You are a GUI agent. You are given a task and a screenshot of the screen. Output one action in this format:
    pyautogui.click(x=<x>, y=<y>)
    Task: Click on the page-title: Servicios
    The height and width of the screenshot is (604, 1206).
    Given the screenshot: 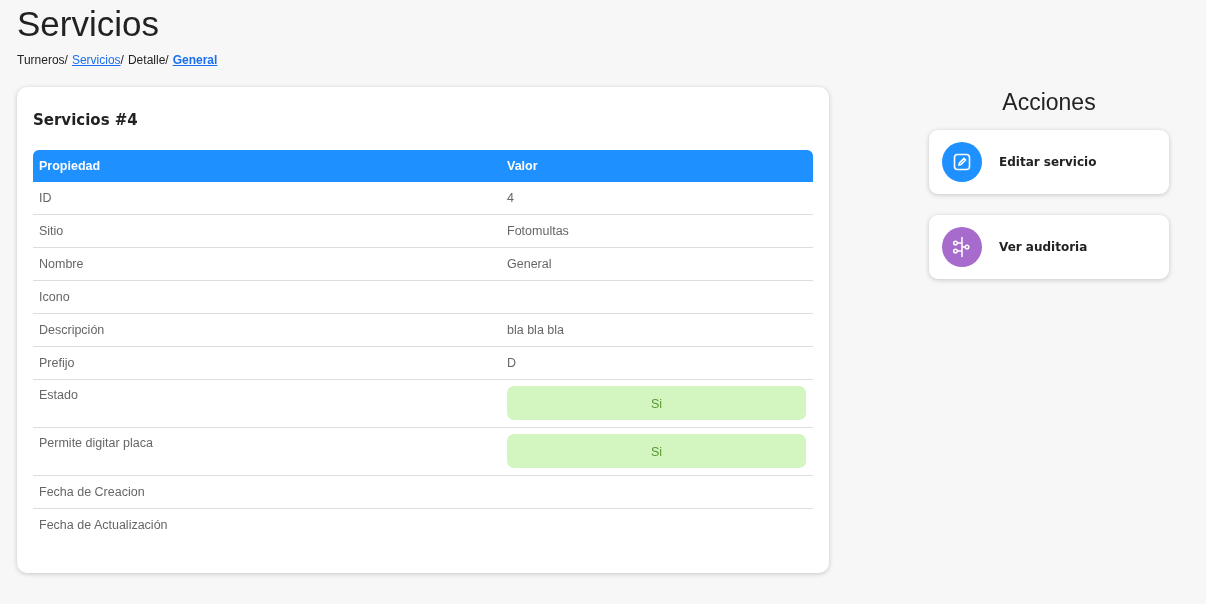 What is the action you would take?
    pyautogui.click(x=88, y=24)
    